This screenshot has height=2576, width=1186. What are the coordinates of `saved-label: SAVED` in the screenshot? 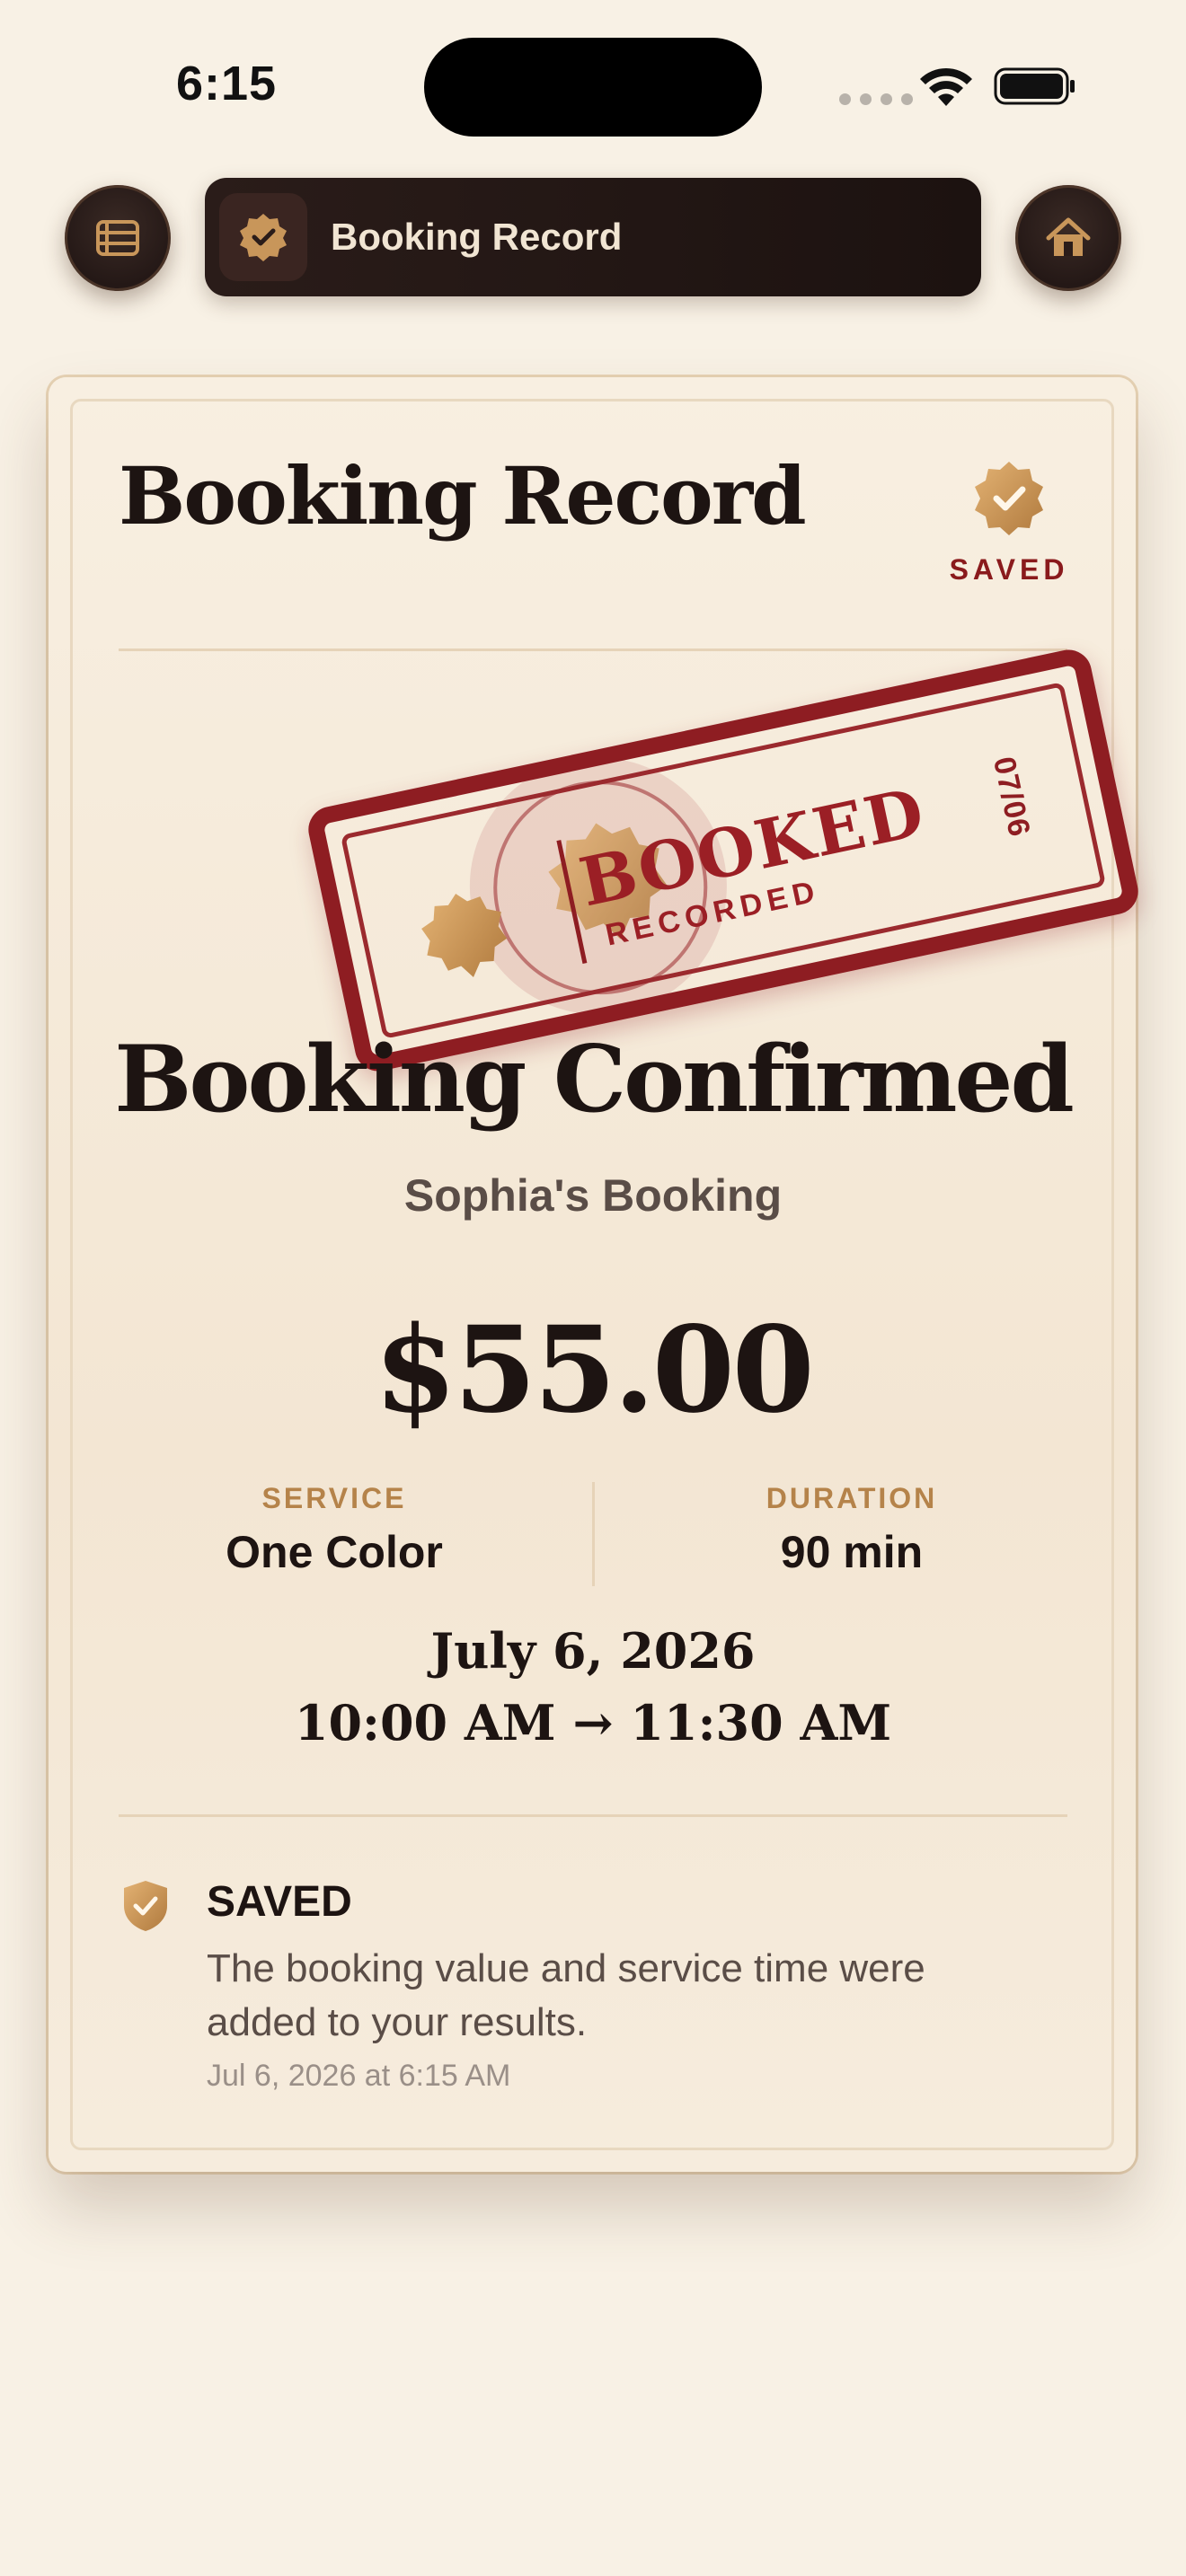 It's located at (1009, 569).